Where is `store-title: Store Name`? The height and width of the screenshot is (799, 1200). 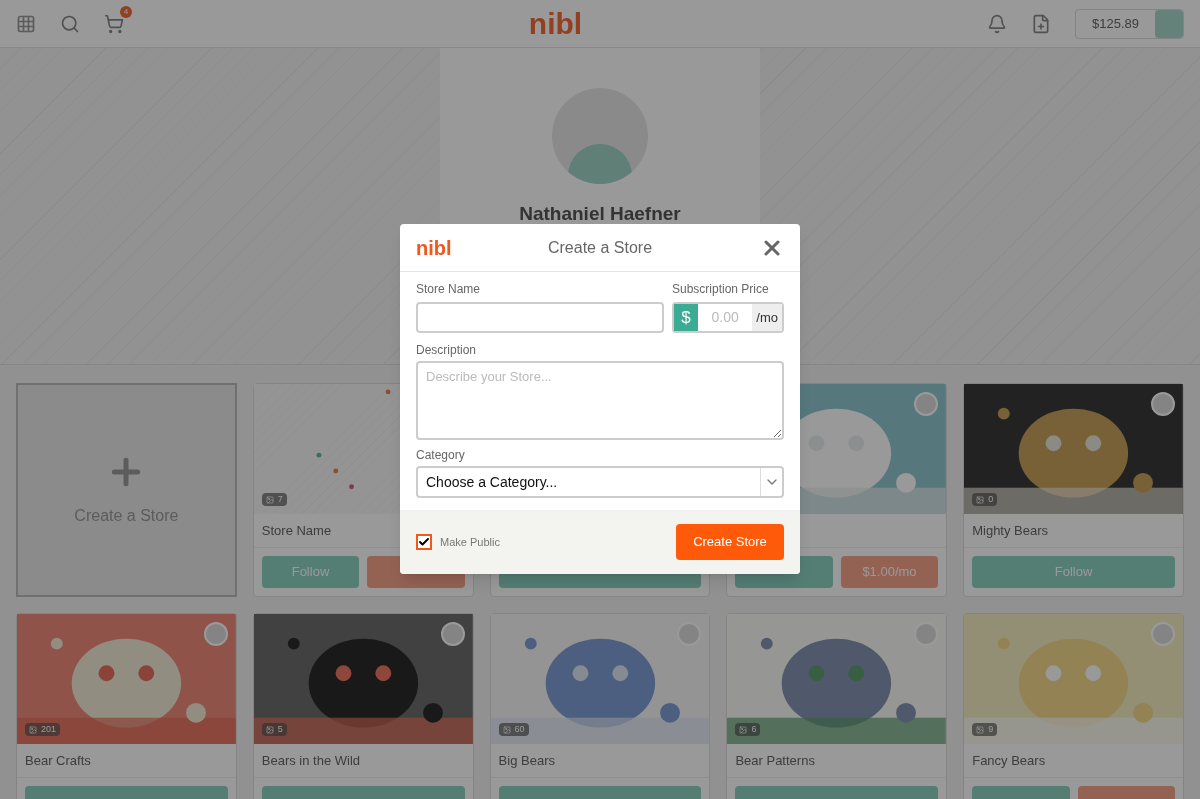
store-title: Store Name is located at coordinates (296, 530).